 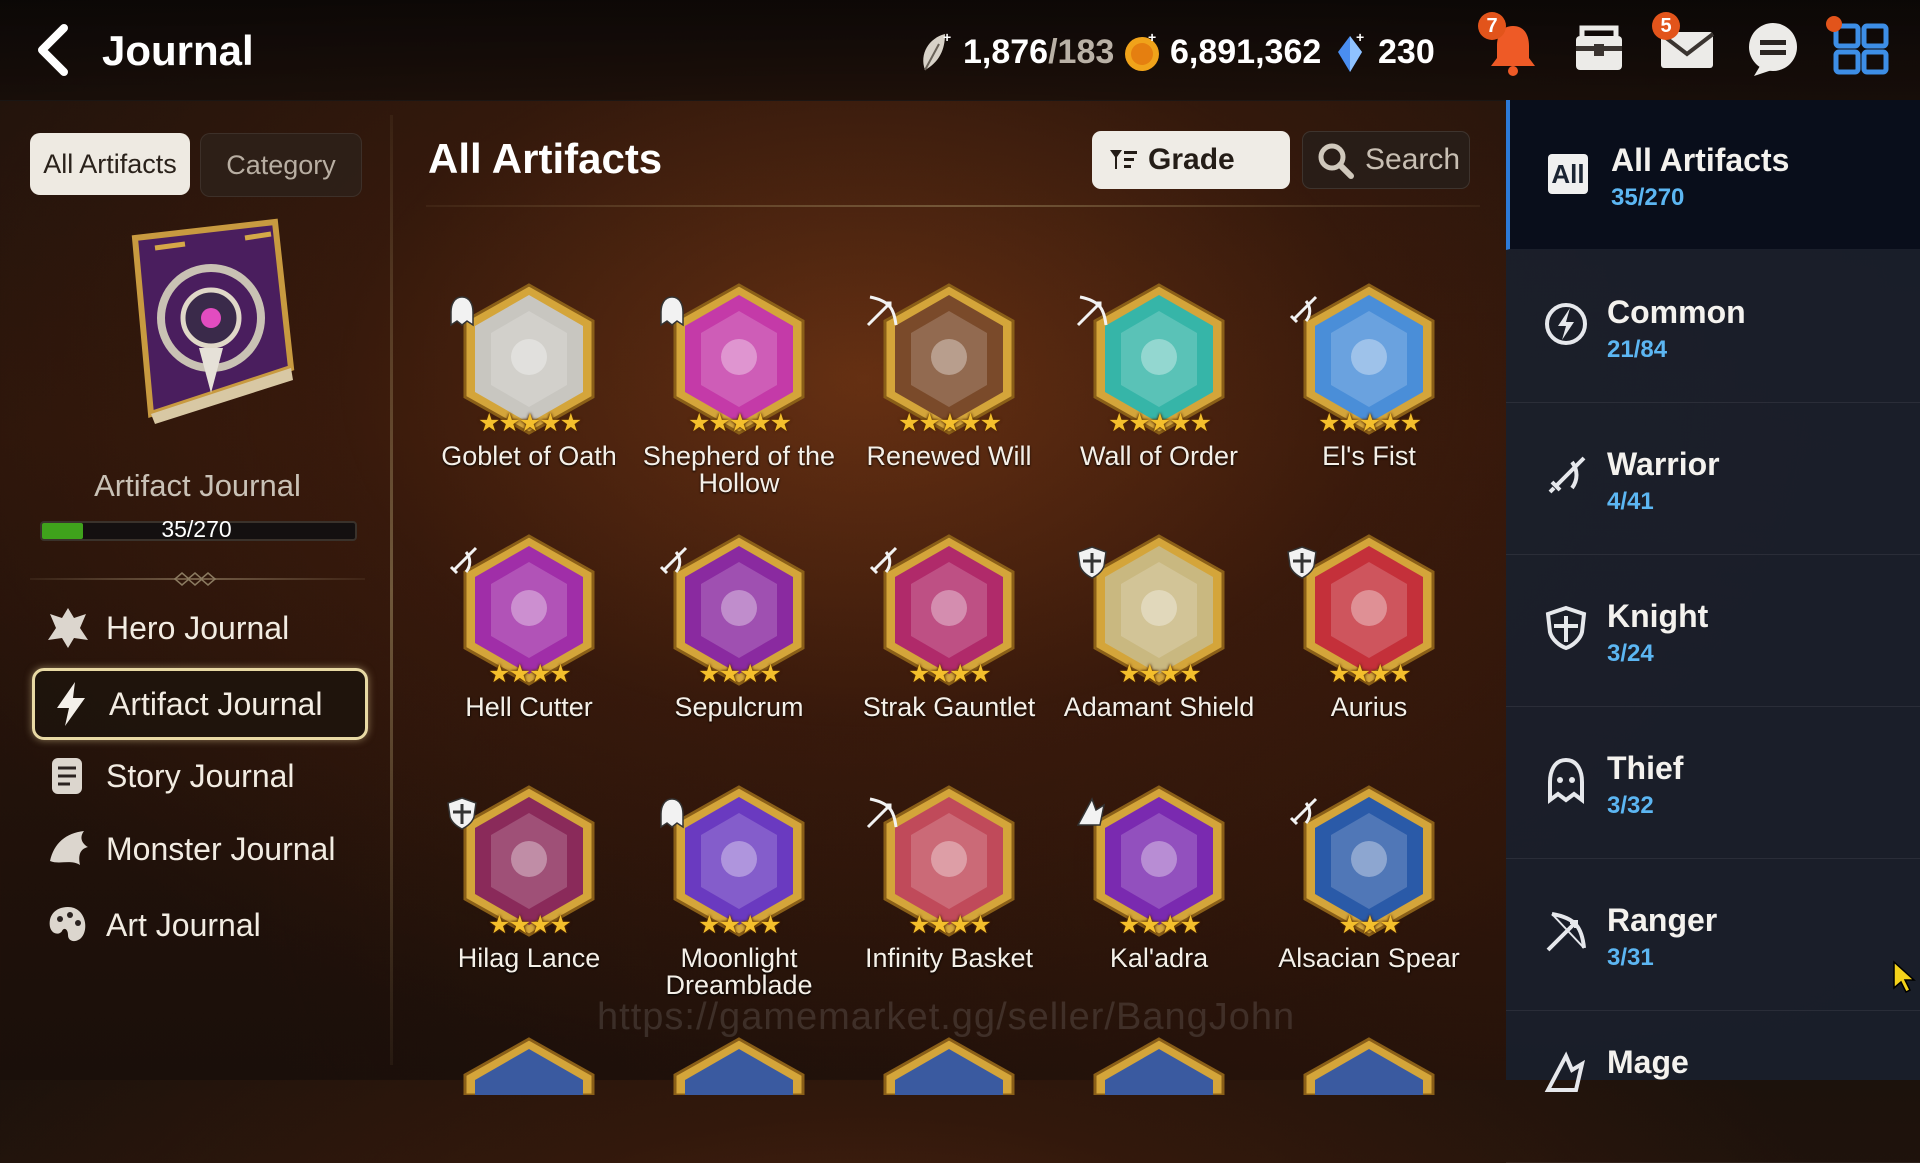 What do you see at coordinates (1191, 160) in the screenshot?
I see `grade-sort-button: Grade` at bounding box center [1191, 160].